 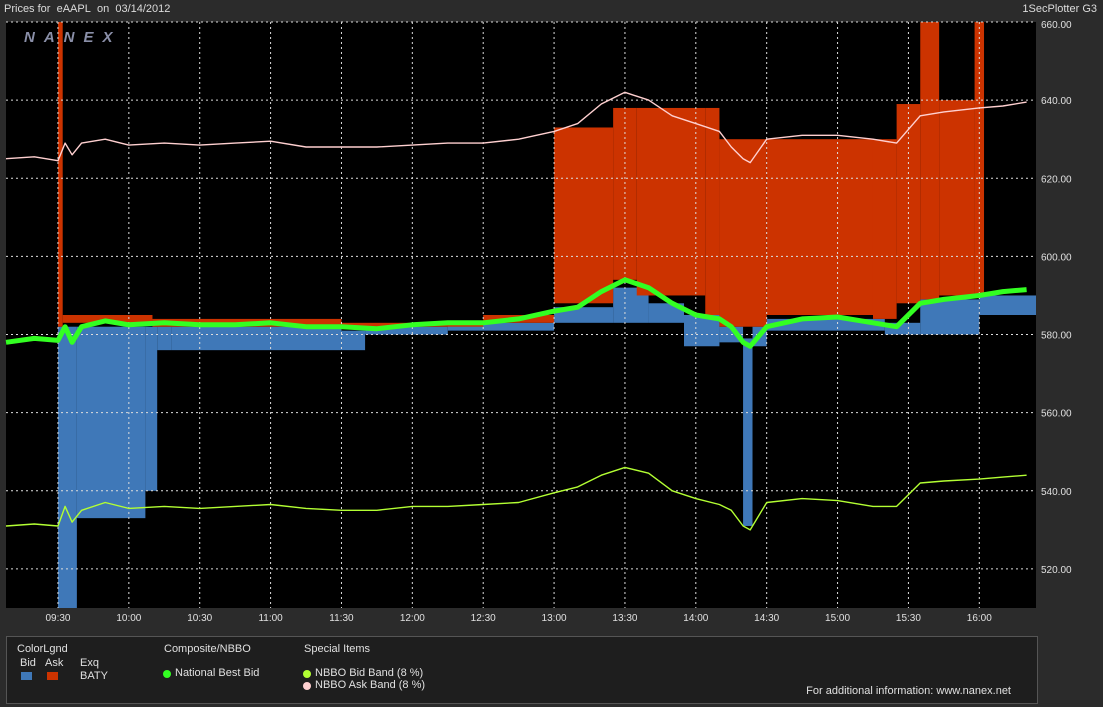 What do you see at coordinates (369, 673) in the screenshot?
I see `bid-band-label: NBBO Bid Band (8 %)` at bounding box center [369, 673].